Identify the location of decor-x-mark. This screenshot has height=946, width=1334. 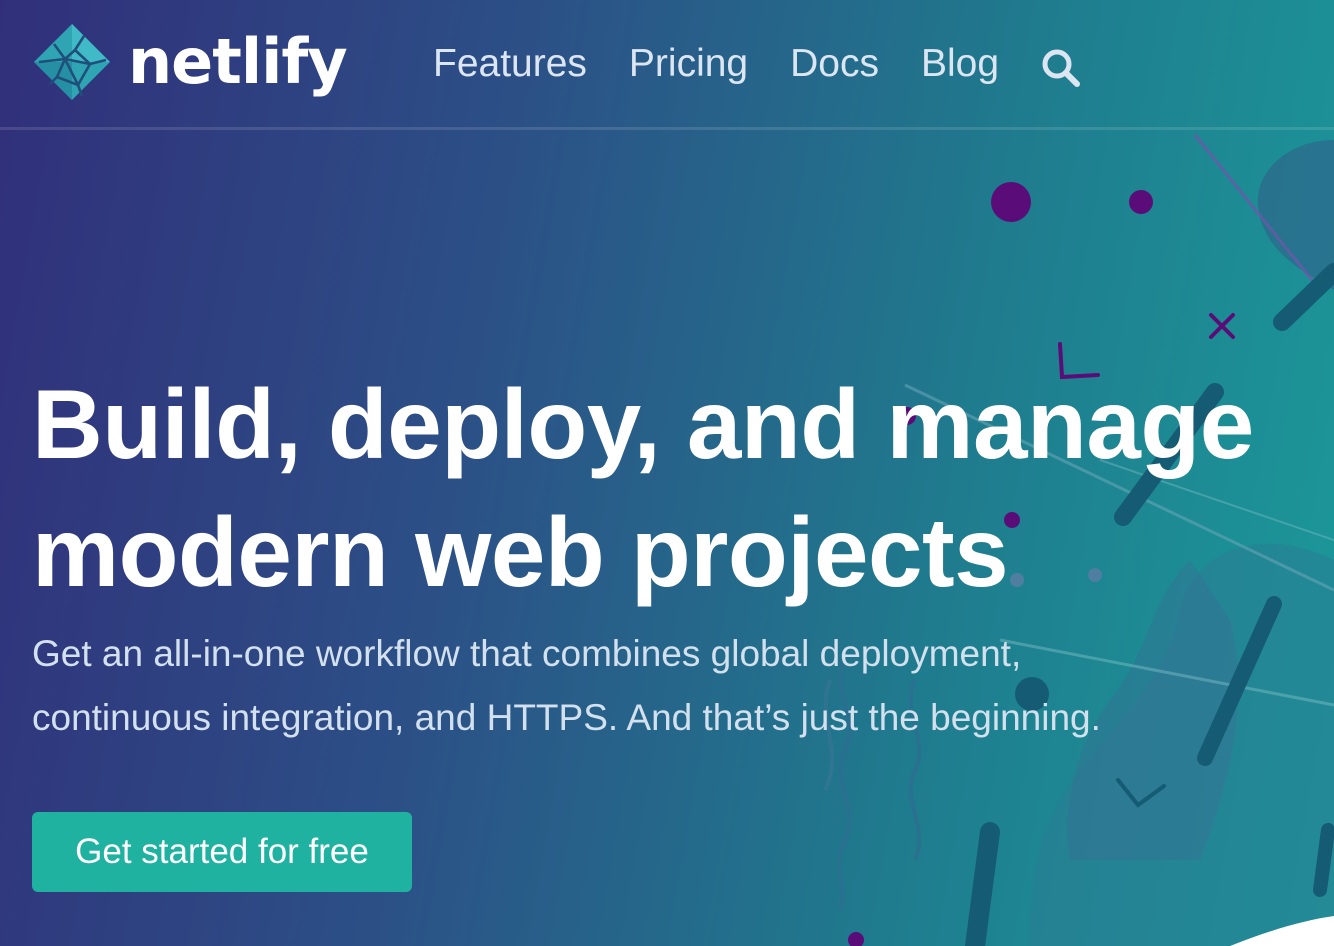
(1222, 326).